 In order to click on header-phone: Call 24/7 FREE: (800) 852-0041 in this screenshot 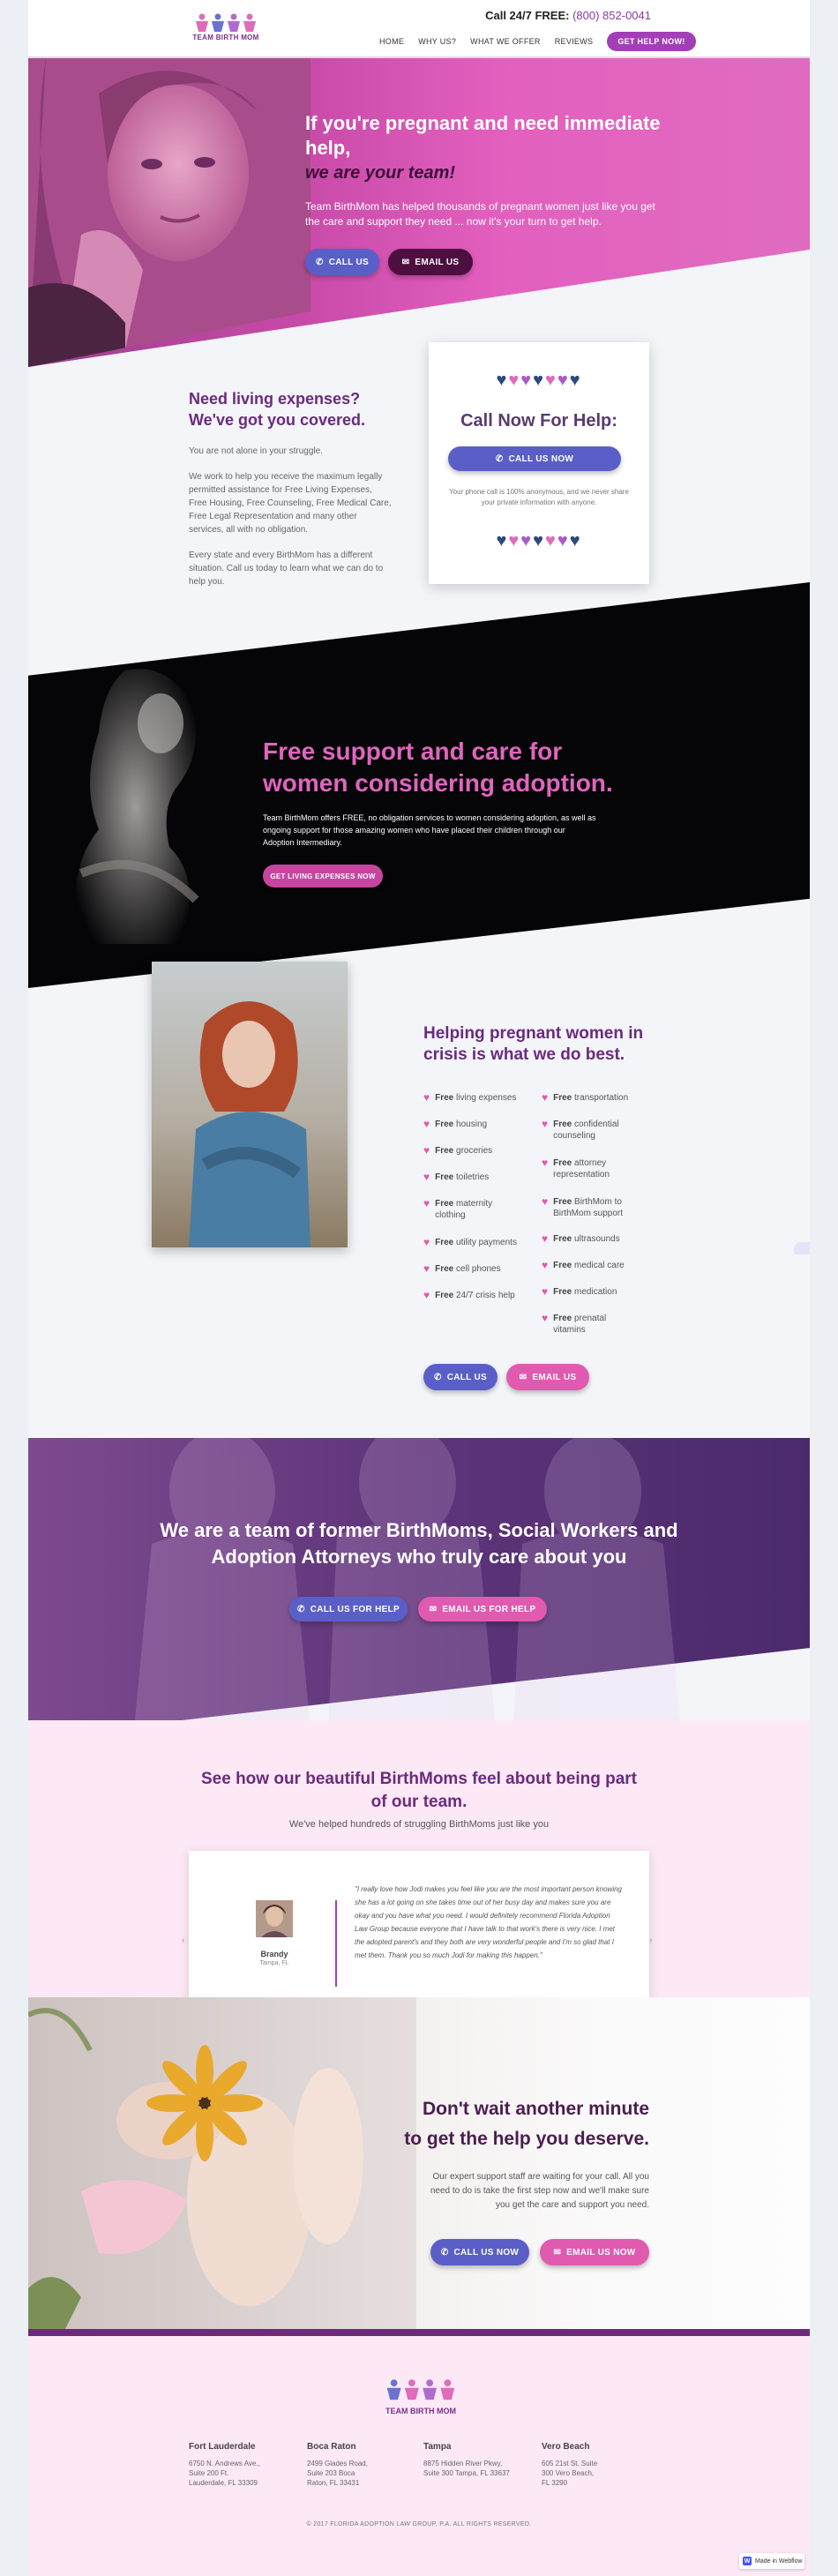, I will do `click(568, 16)`.